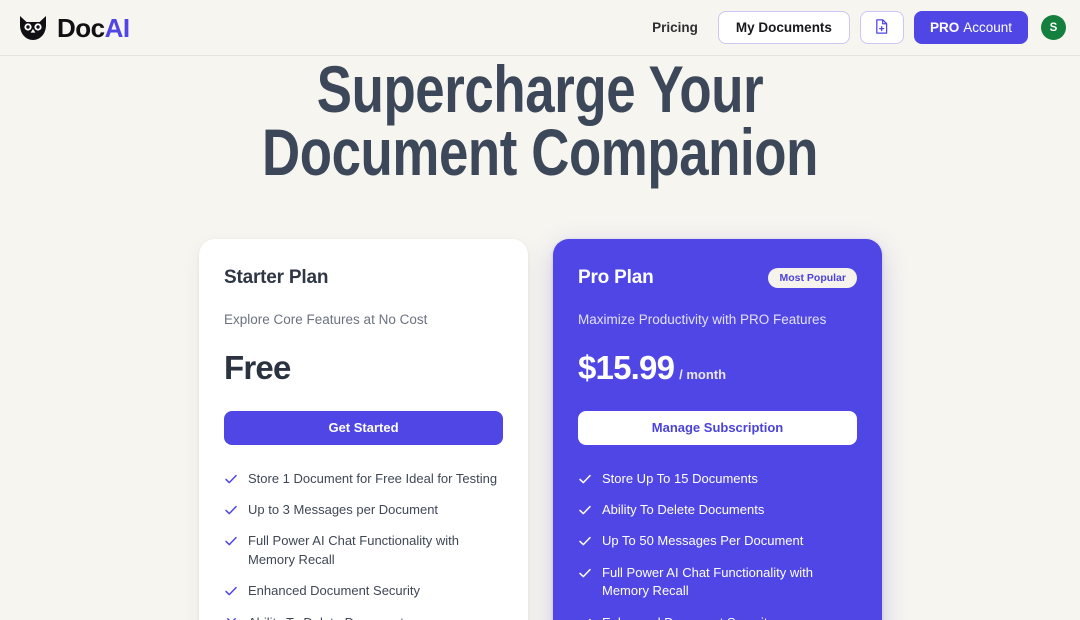 The image size is (1080, 620). I want to click on pro-account-prefix: PRO, so click(944, 27).